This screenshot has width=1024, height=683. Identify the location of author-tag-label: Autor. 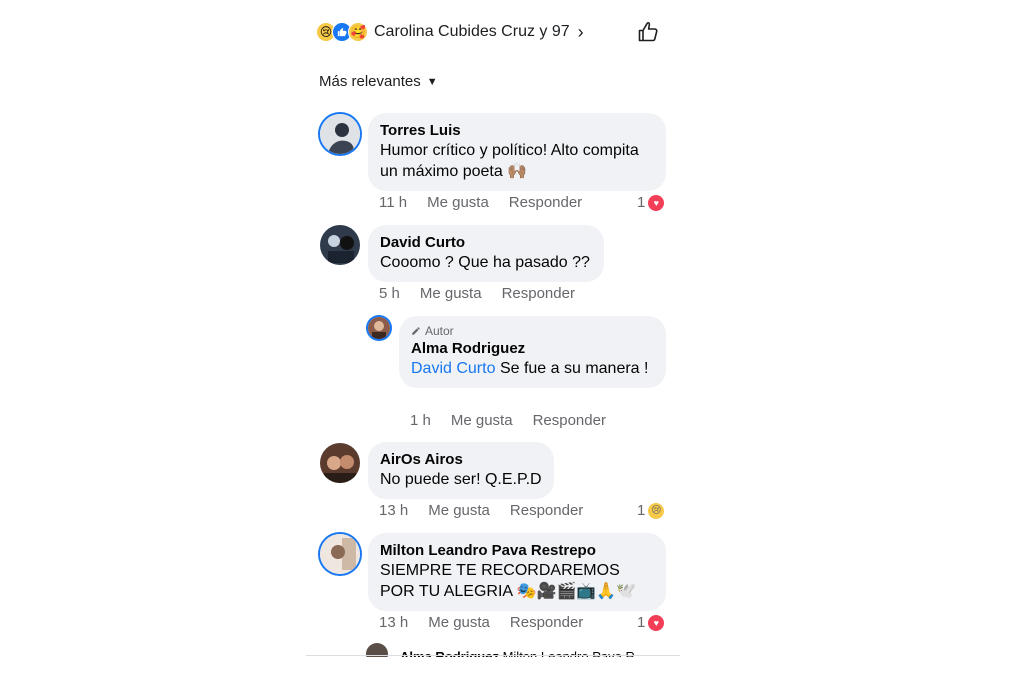
(439, 331).